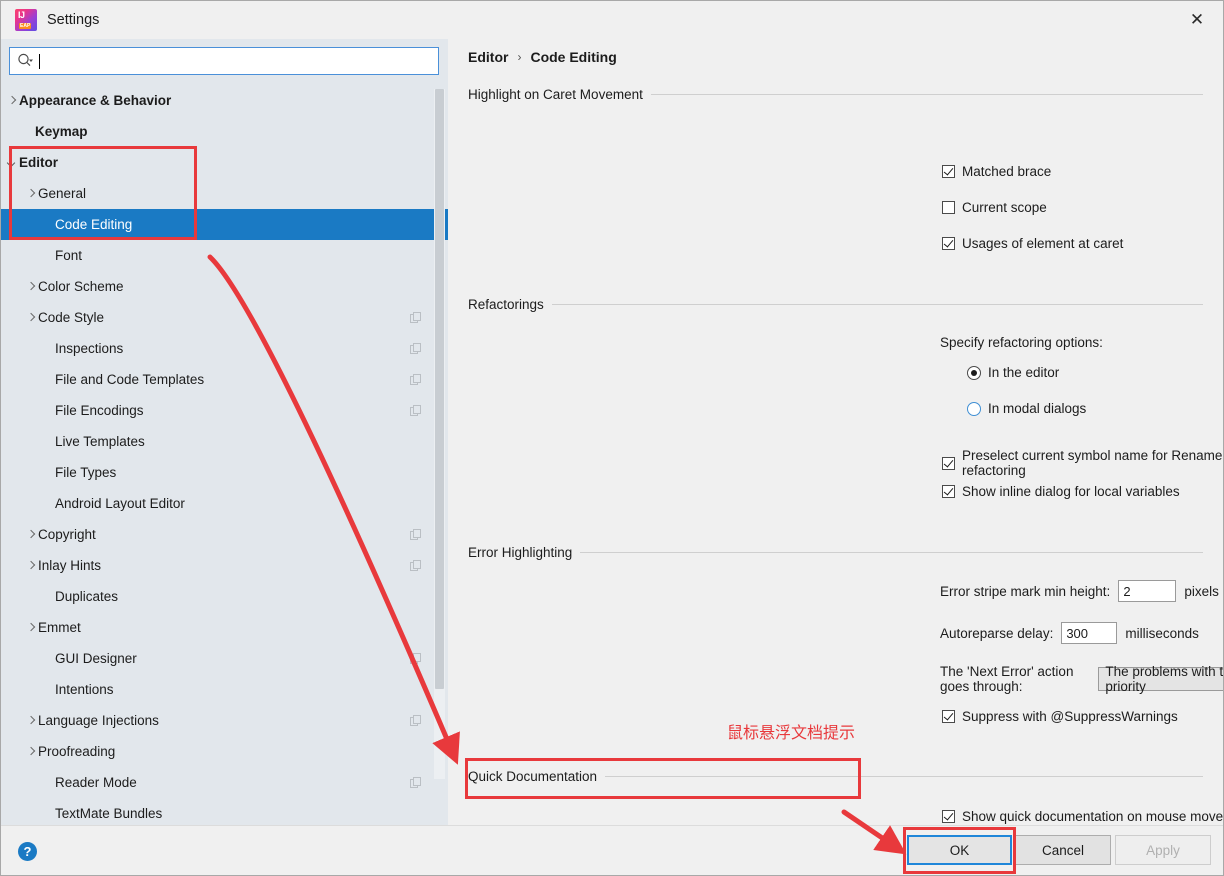 The image size is (1224, 876). I want to click on sidebar-item-language-injections: Language Injections, so click(224, 720).